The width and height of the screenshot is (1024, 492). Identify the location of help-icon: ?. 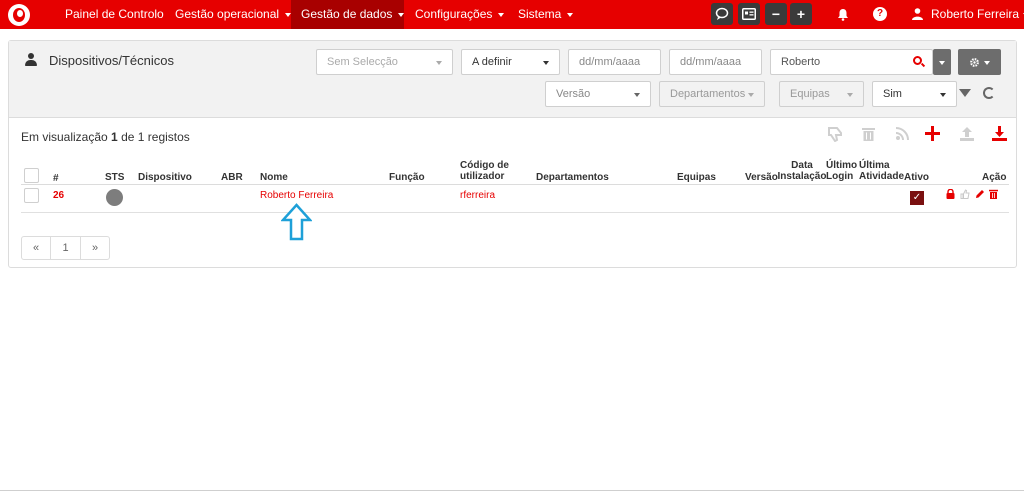
(880, 14).